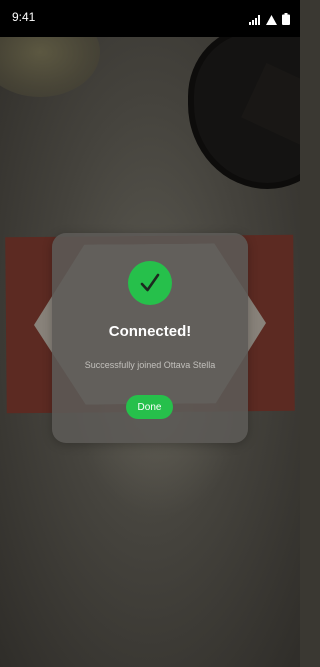  I want to click on camera-object-cup, so click(50, 67).